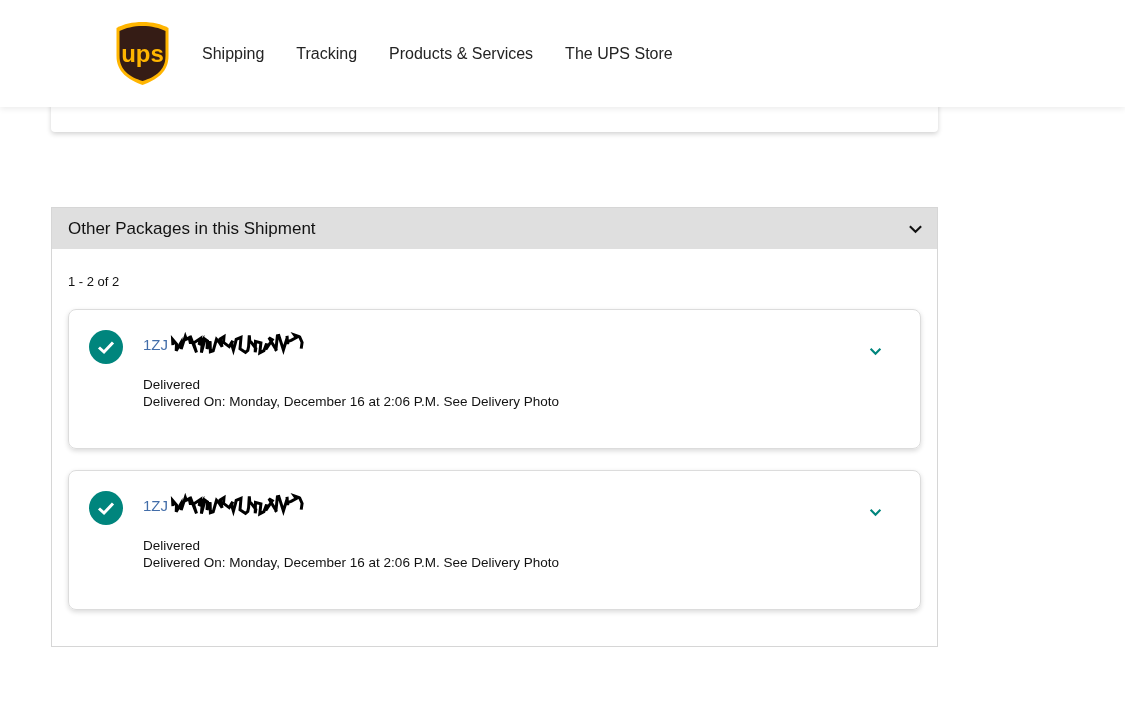 The width and height of the screenshot is (1125, 713). Describe the element at coordinates (142, 53) in the screenshot. I see `ups-logo: ups` at that location.